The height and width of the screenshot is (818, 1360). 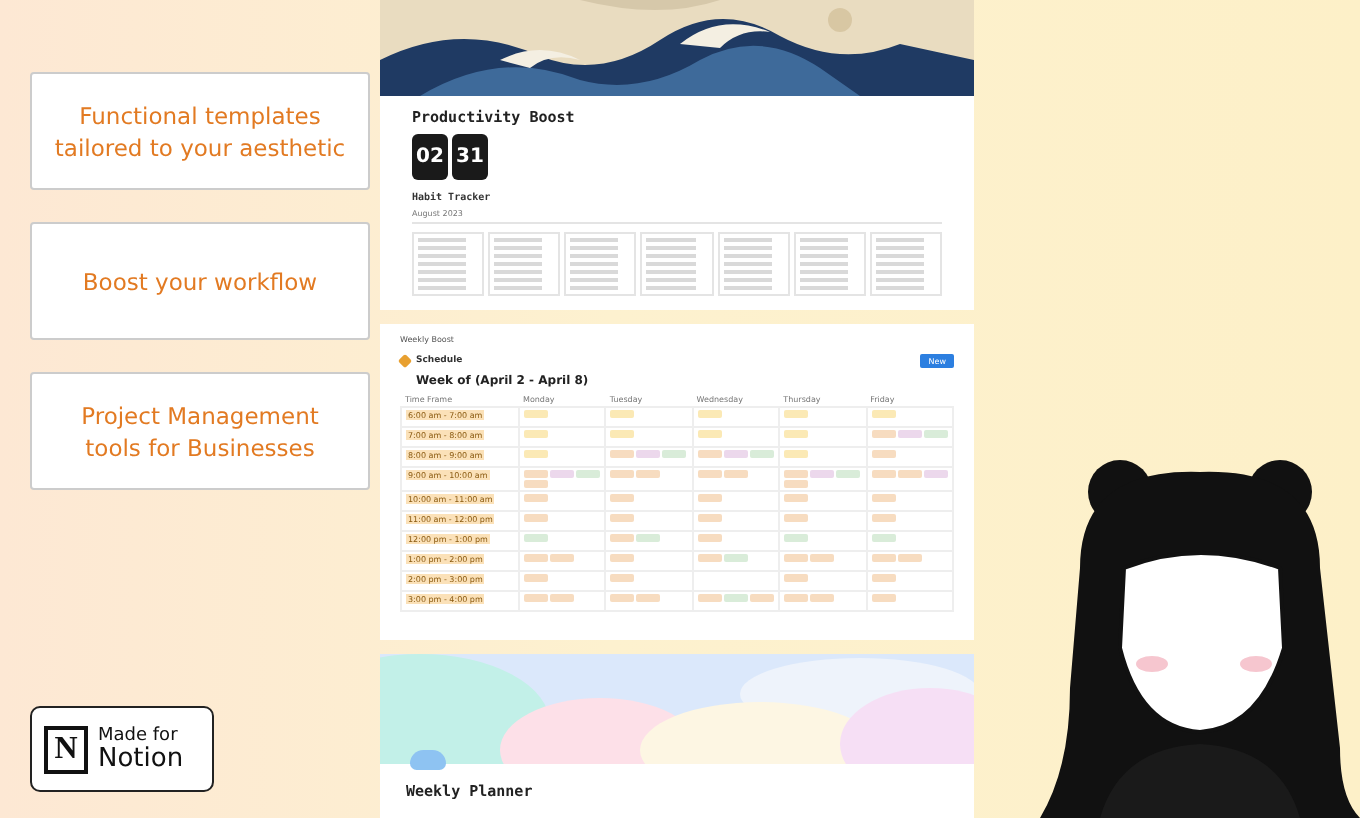 I want to click on flip-clock-digit: 02, so click(x=430, y=157).